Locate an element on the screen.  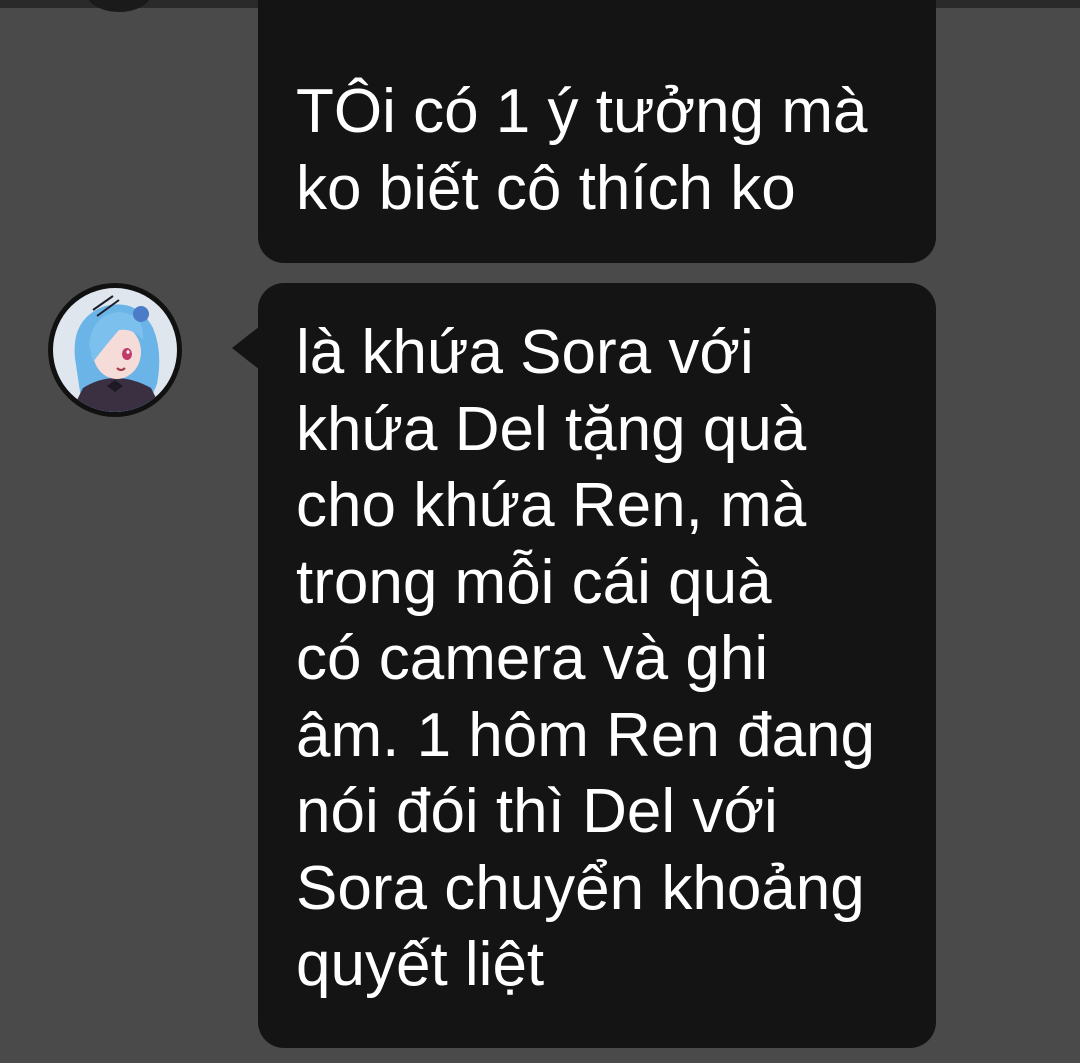
message-text-line: quyết liệt is located at coordinates (420, 964).